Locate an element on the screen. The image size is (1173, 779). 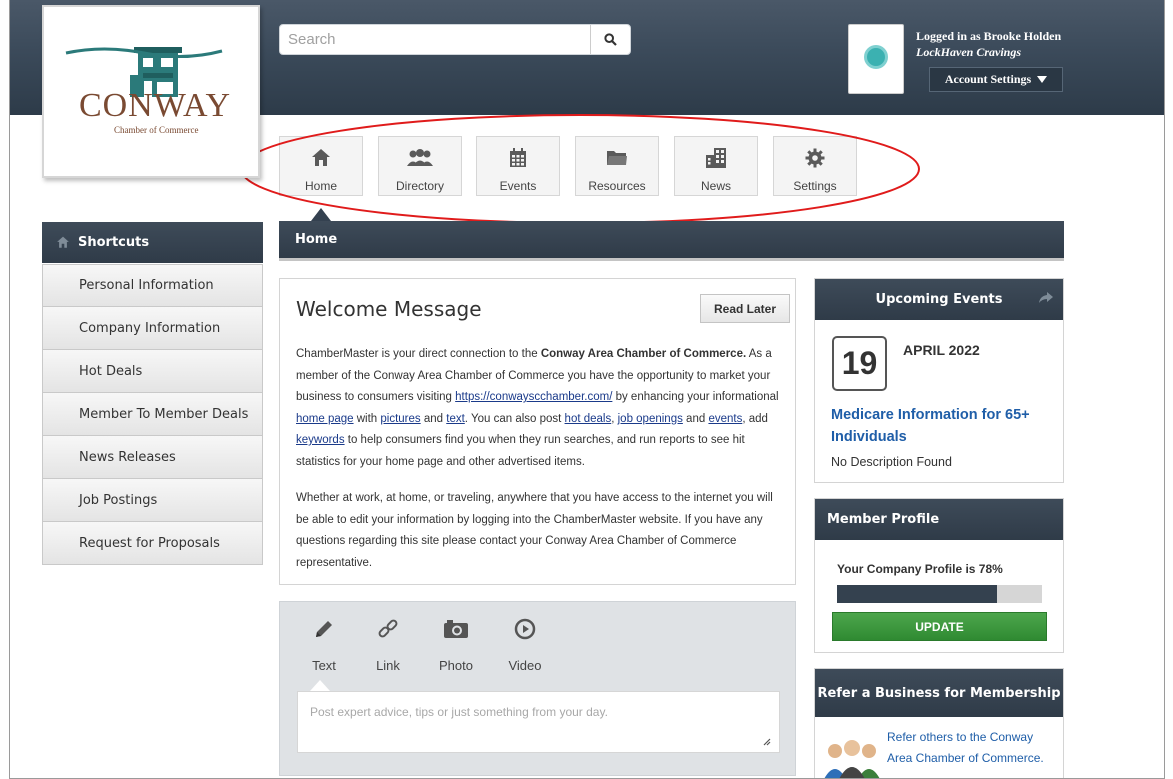
post-type-label: Photo is located at coordinates (456, 665).